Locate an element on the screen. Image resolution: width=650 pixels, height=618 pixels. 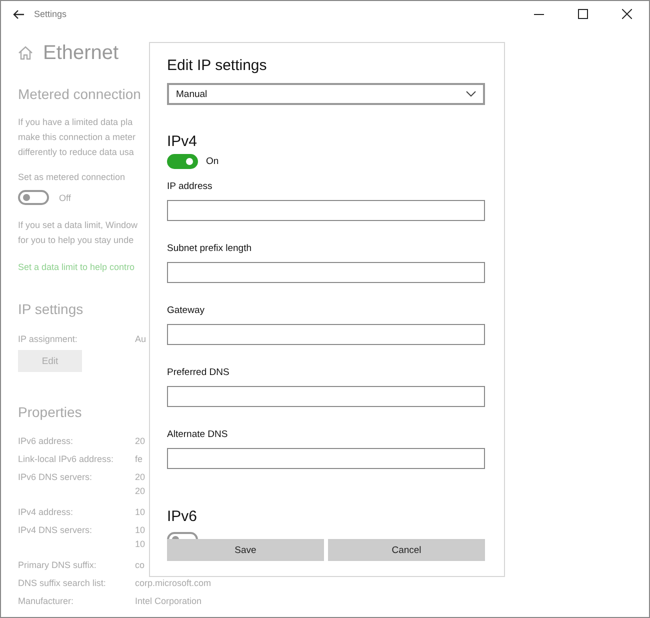
property-value: co is located at coordinates (140, 565).